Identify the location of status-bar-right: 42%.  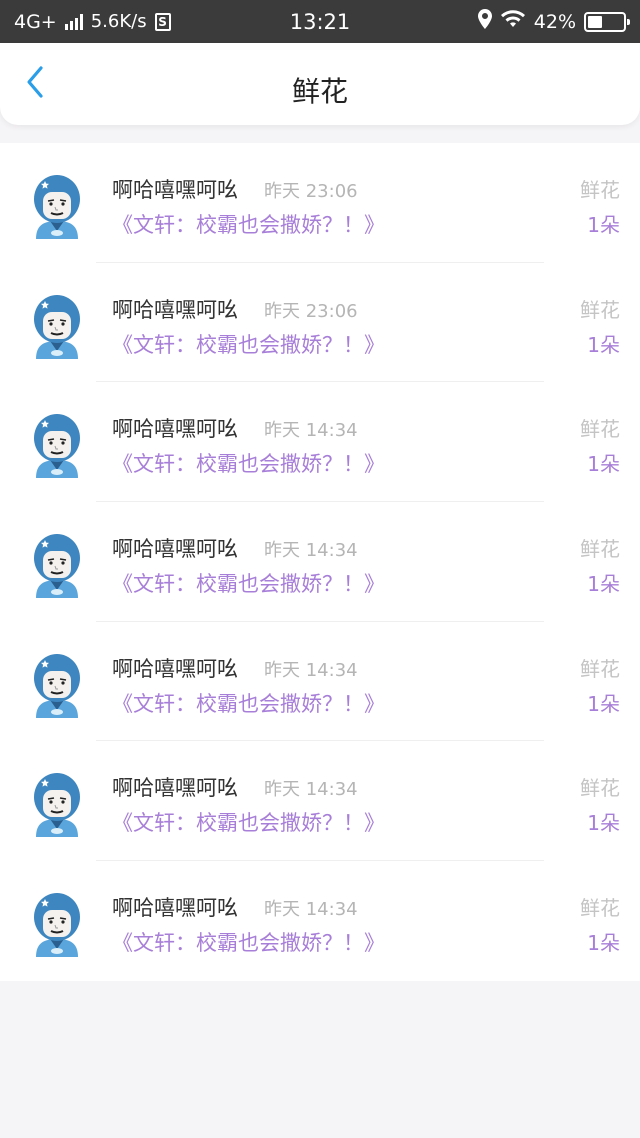
(553, 21).